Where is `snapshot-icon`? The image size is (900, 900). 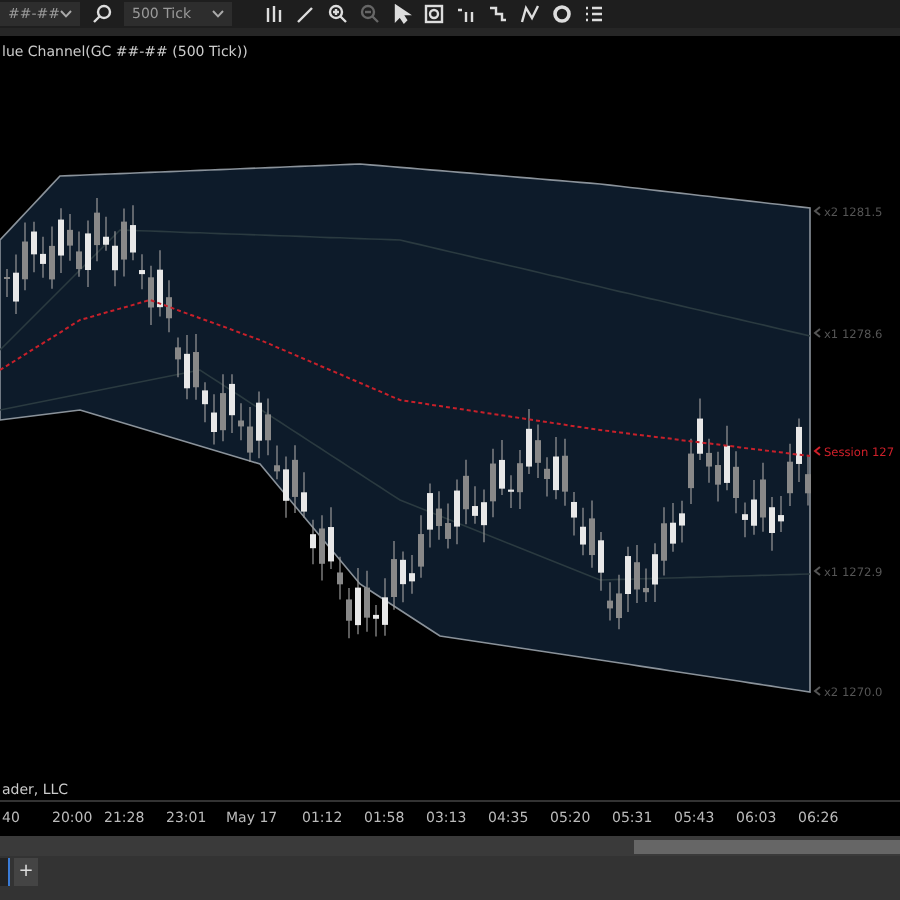
snapshot-icon is located at coordinates (434, 14).